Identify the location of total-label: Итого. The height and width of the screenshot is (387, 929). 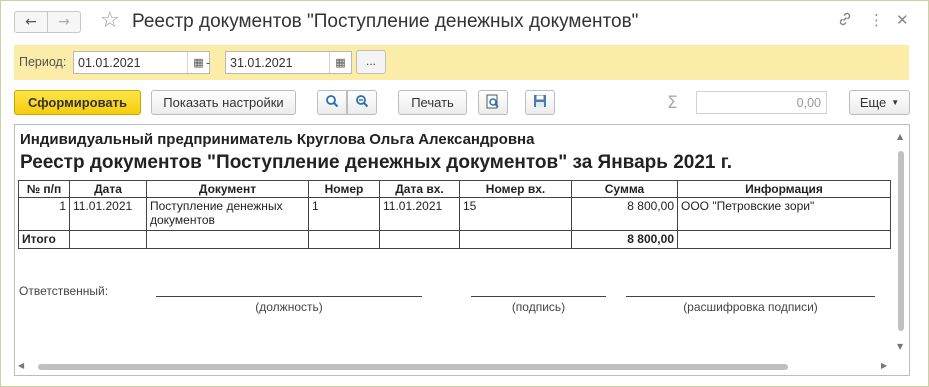
(44, 239).